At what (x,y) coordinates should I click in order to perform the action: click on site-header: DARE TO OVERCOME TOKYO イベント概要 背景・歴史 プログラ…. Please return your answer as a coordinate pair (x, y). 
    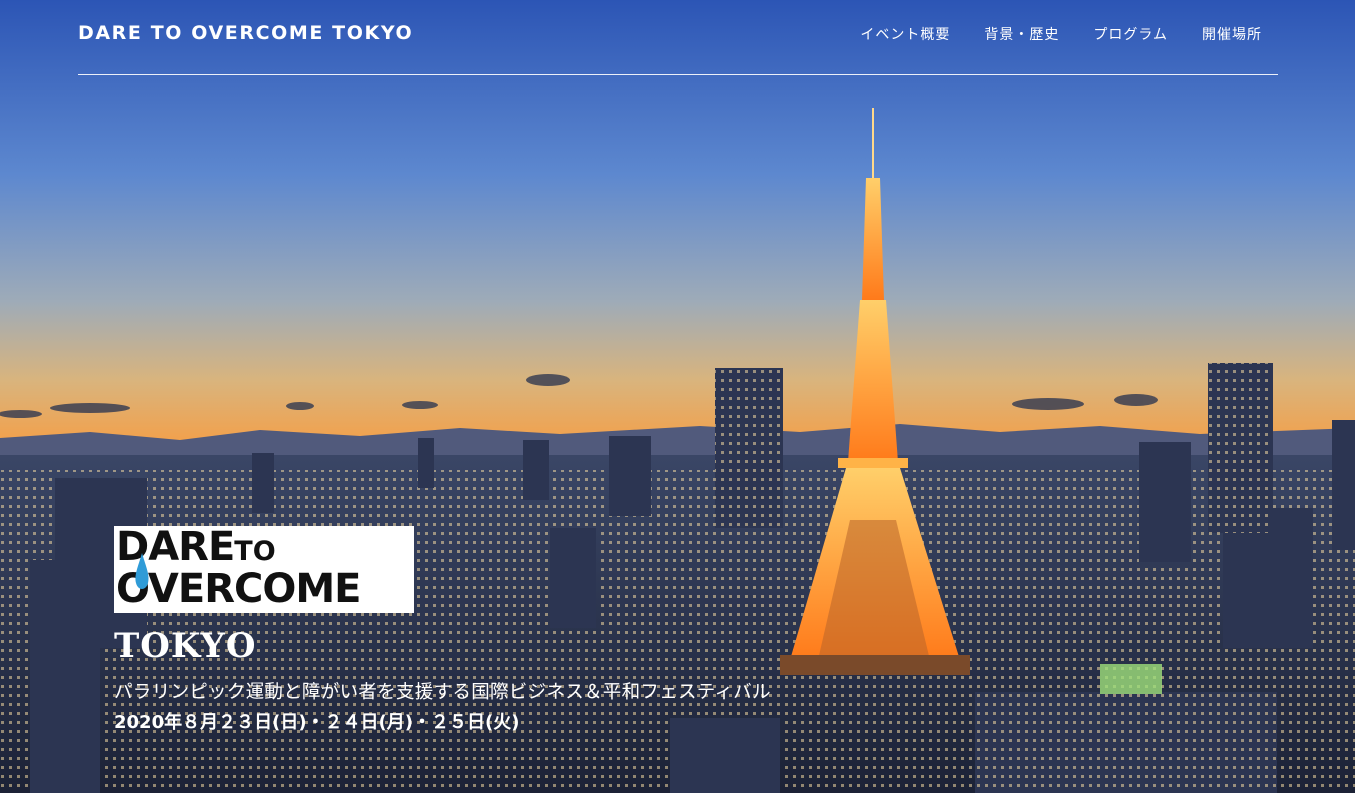
    Looking at the image, I should click on (678, 37).